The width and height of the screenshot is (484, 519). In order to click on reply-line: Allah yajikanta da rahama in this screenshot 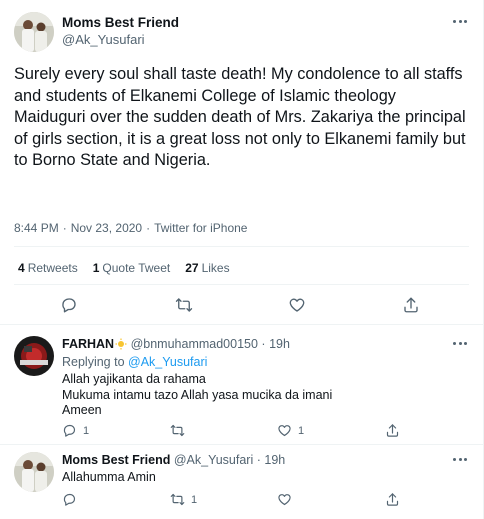, I will do `click(134, 379)`.